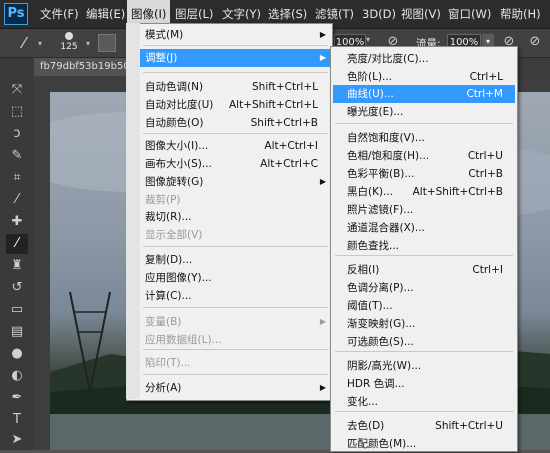 The image size is (550, 453). What do you see at coordinates (366, 426) in the screenshot?
I see `menu-item-label: 去色(D)` at bounding box center [366, 426].